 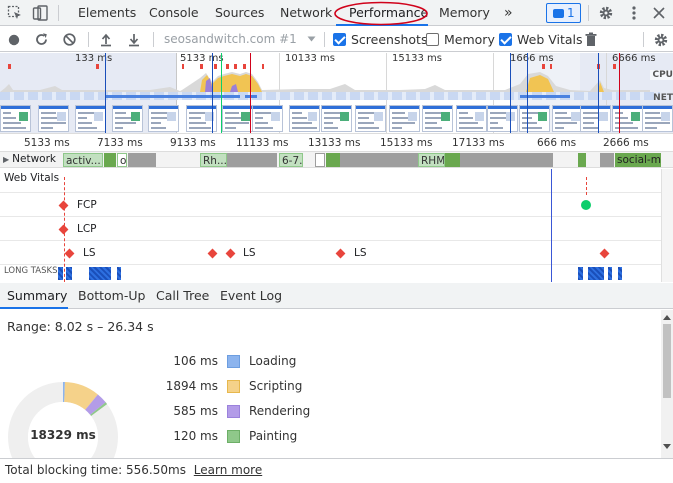 What do you see at coordinates (107, 13) in the screenshot?
I see `tab-elements: Elements` at bounding box center [107, 13].